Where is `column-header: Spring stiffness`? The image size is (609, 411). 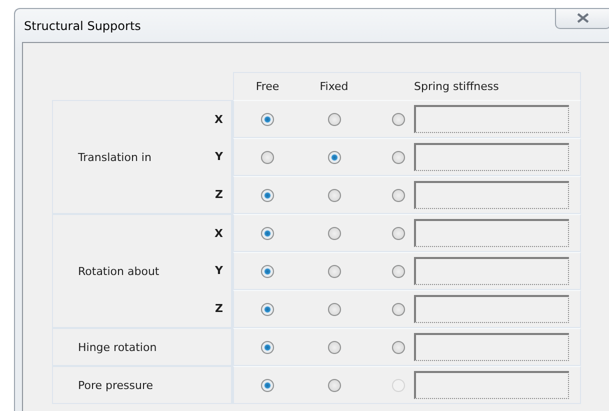 column-header: Spring stiffness is located at coordinates (457, 86).